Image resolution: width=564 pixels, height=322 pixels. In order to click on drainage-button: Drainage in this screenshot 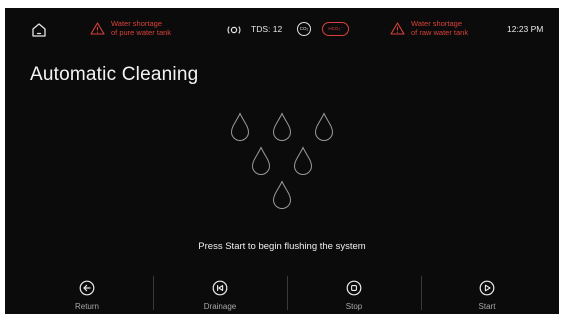, I will do `click(220, 294)`.